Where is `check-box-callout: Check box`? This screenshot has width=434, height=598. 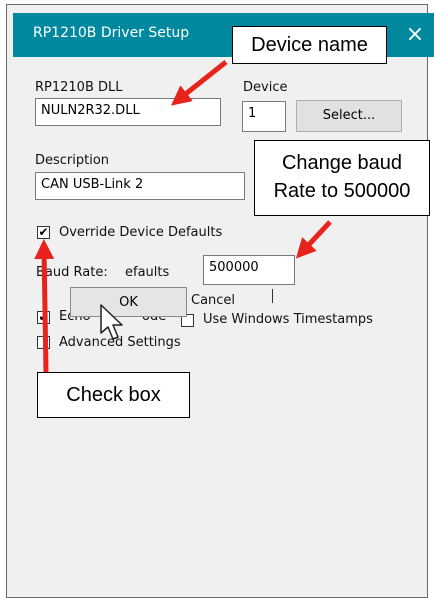
check-box-callout: Check box is located at coordinates (113, 395).